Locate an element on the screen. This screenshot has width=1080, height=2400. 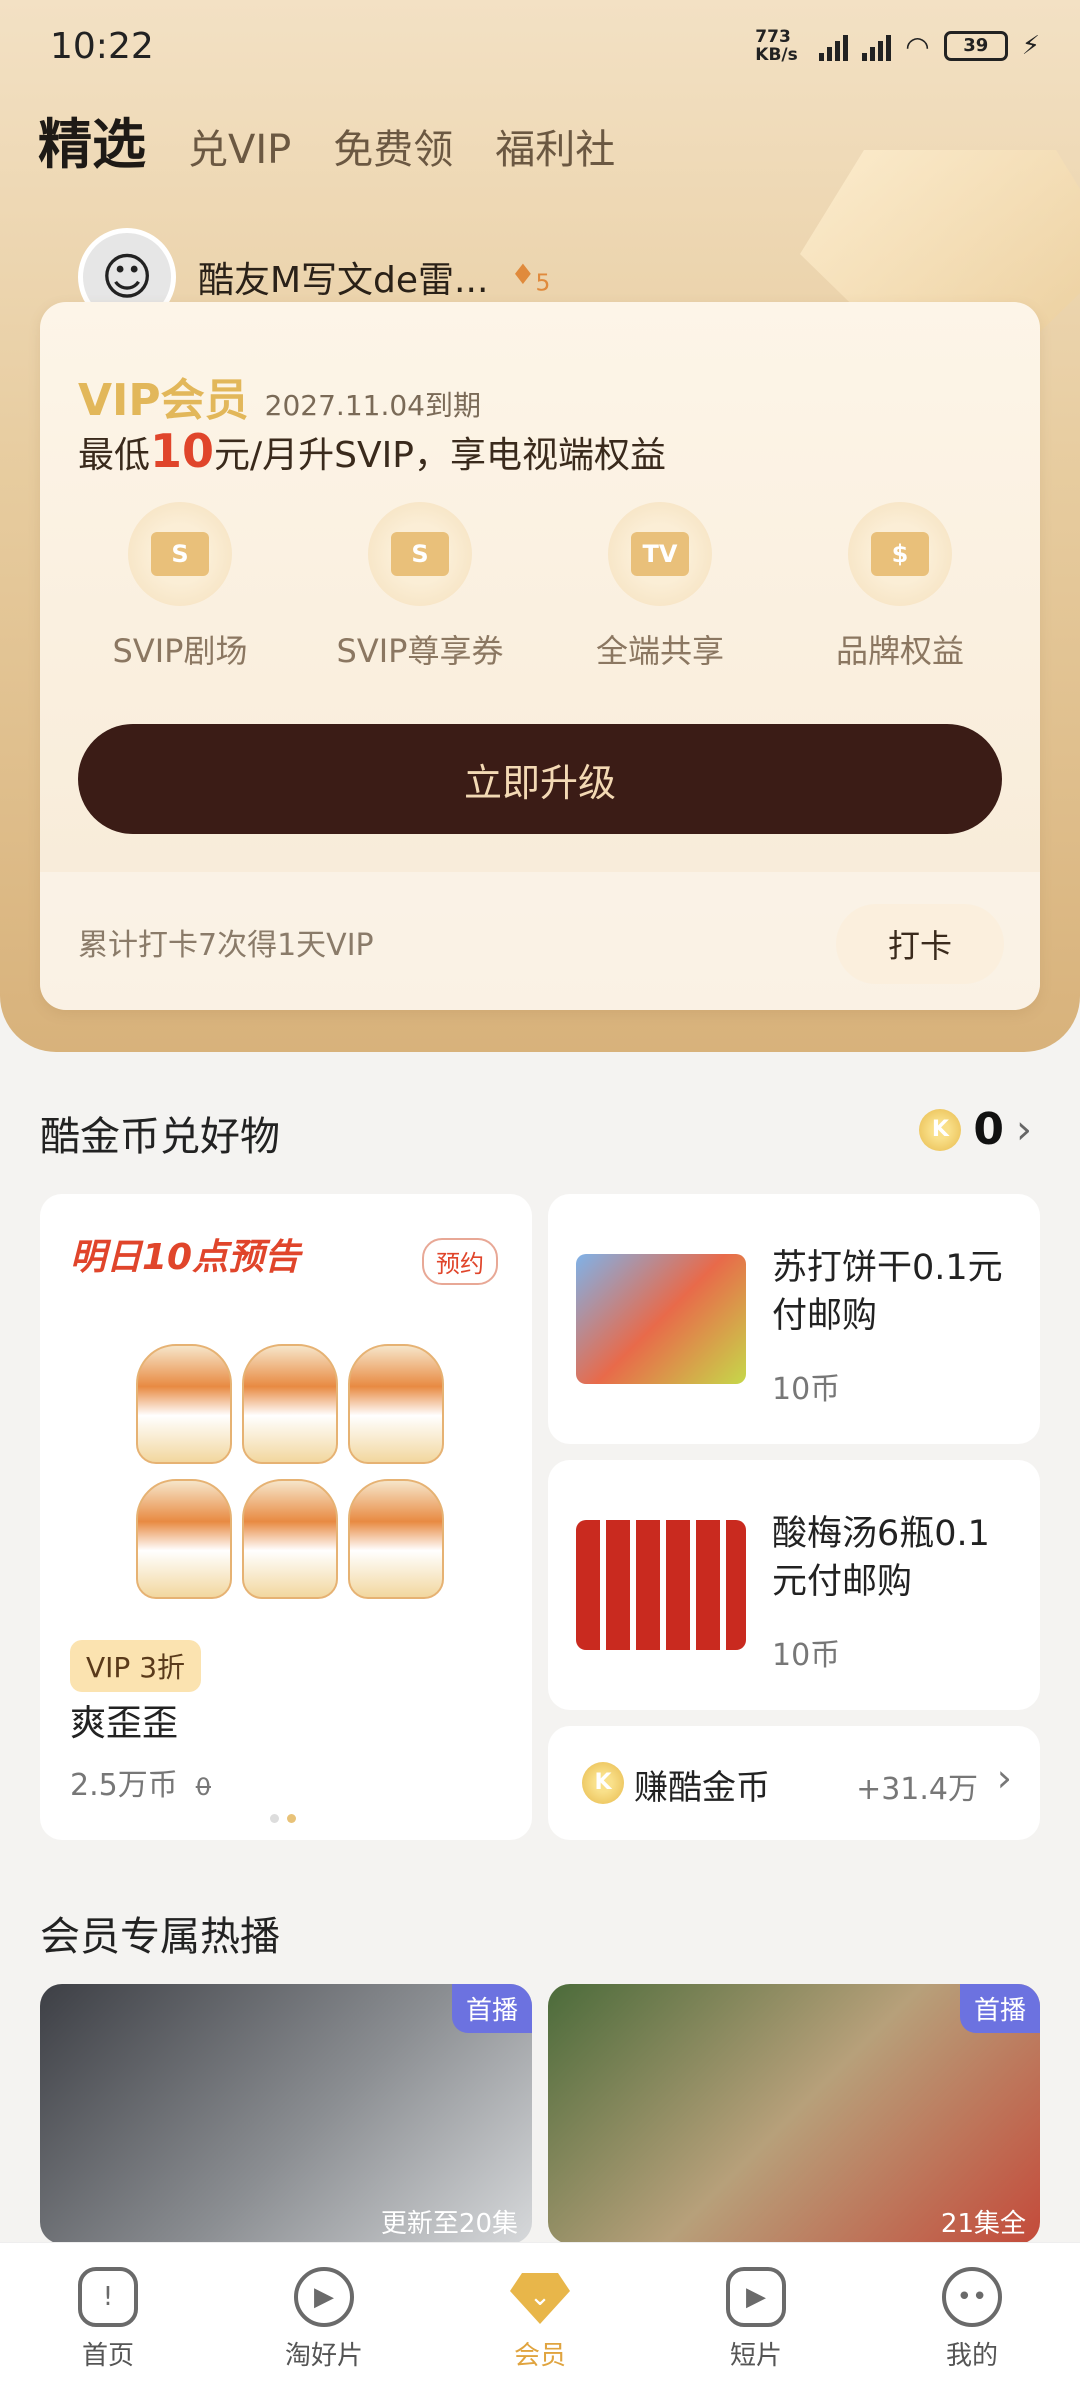
tab-welfare: 福利社 is located at coordinates (555, 146).